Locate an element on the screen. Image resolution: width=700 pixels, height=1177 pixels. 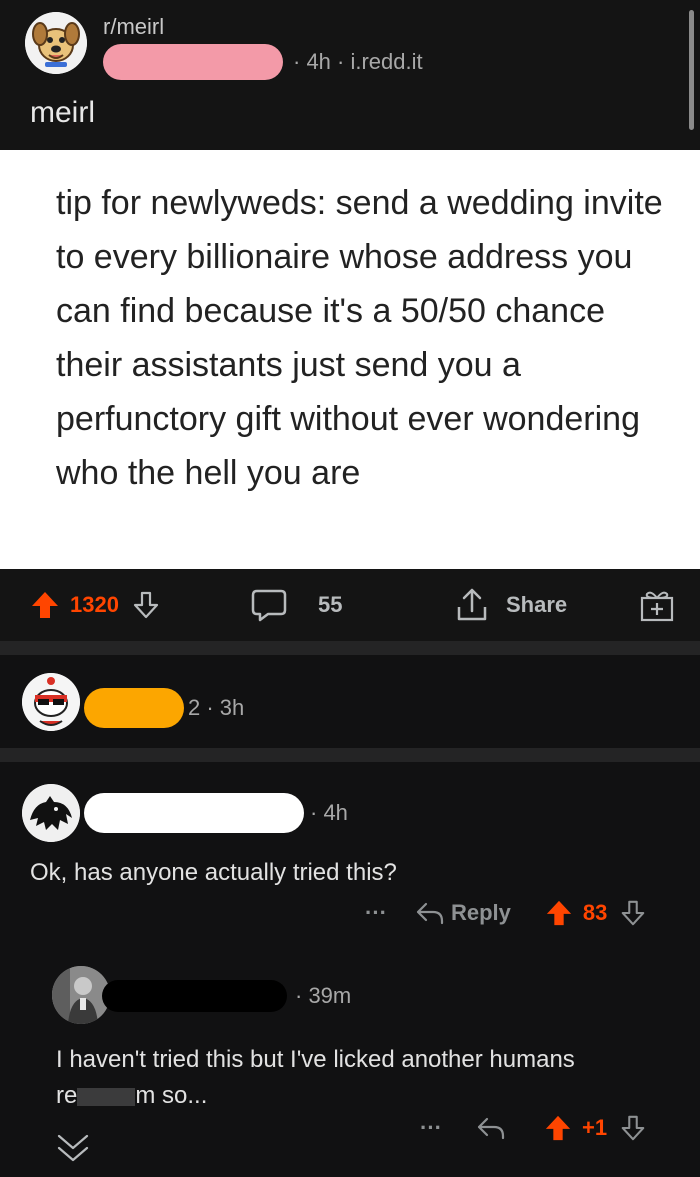
comments-button: 55 is located at coordinates (296, 605).